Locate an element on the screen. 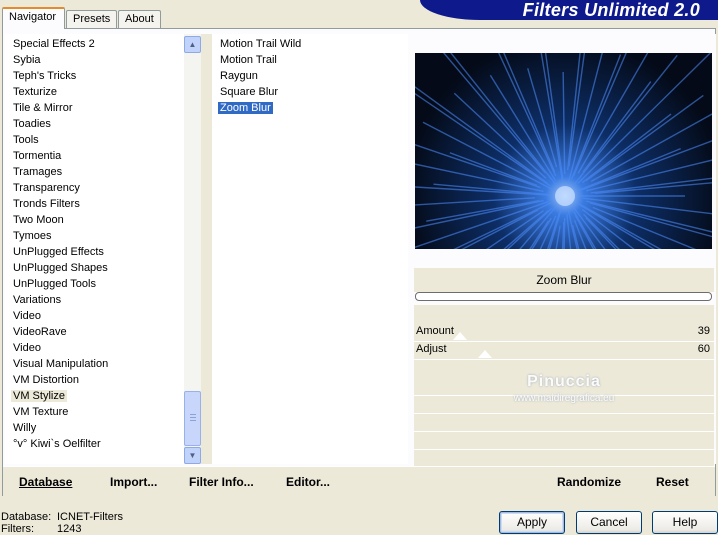 The image size is (718, 535). tab-presets-label: Presets is located at coordinates (92, 19).